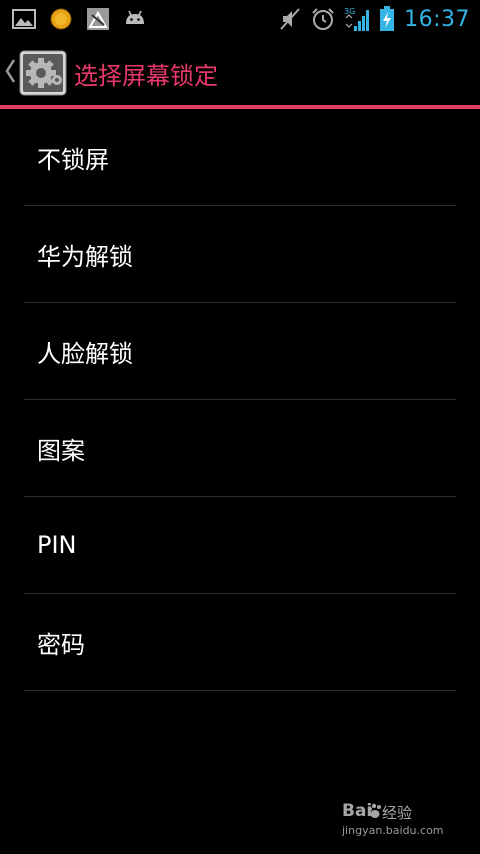 The image size is (480, 854). What do you see at coordinates (10, 71) in the screenshot?
I see `chevron-left-icon` at bounding box center [10, 71].